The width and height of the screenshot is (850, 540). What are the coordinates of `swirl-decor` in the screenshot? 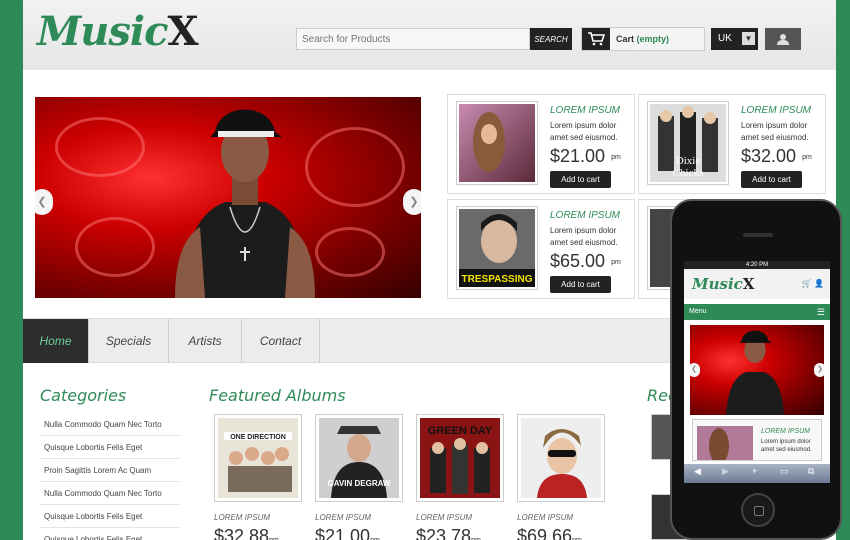 It's located at (350, 252).